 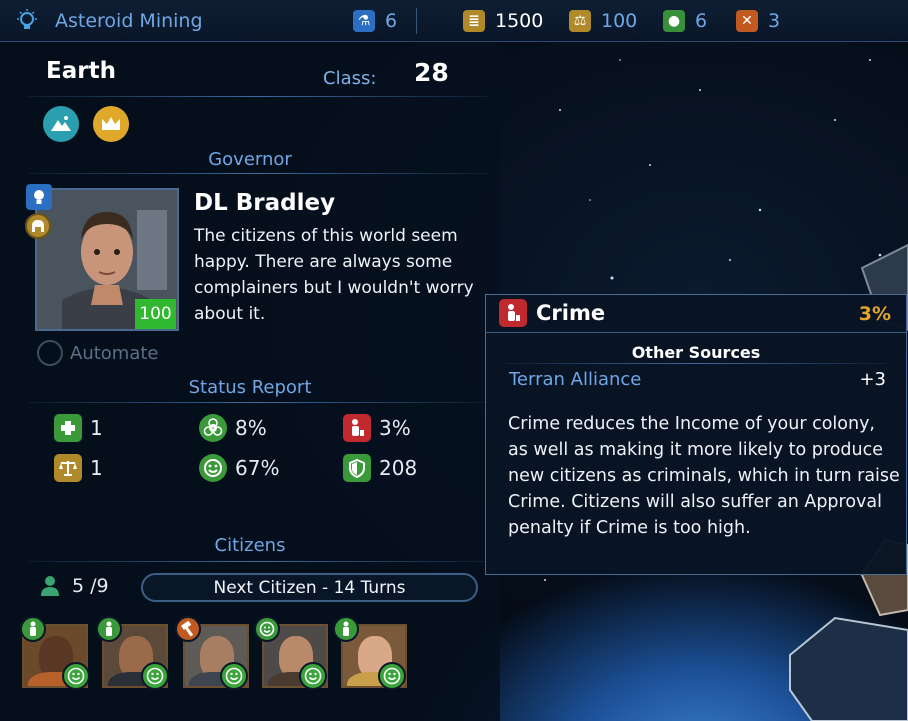 What do you see at coordinates (874, 314) in the screenshot?
I see `tooltip-percent: 3%` at bounding box center [874, 314].